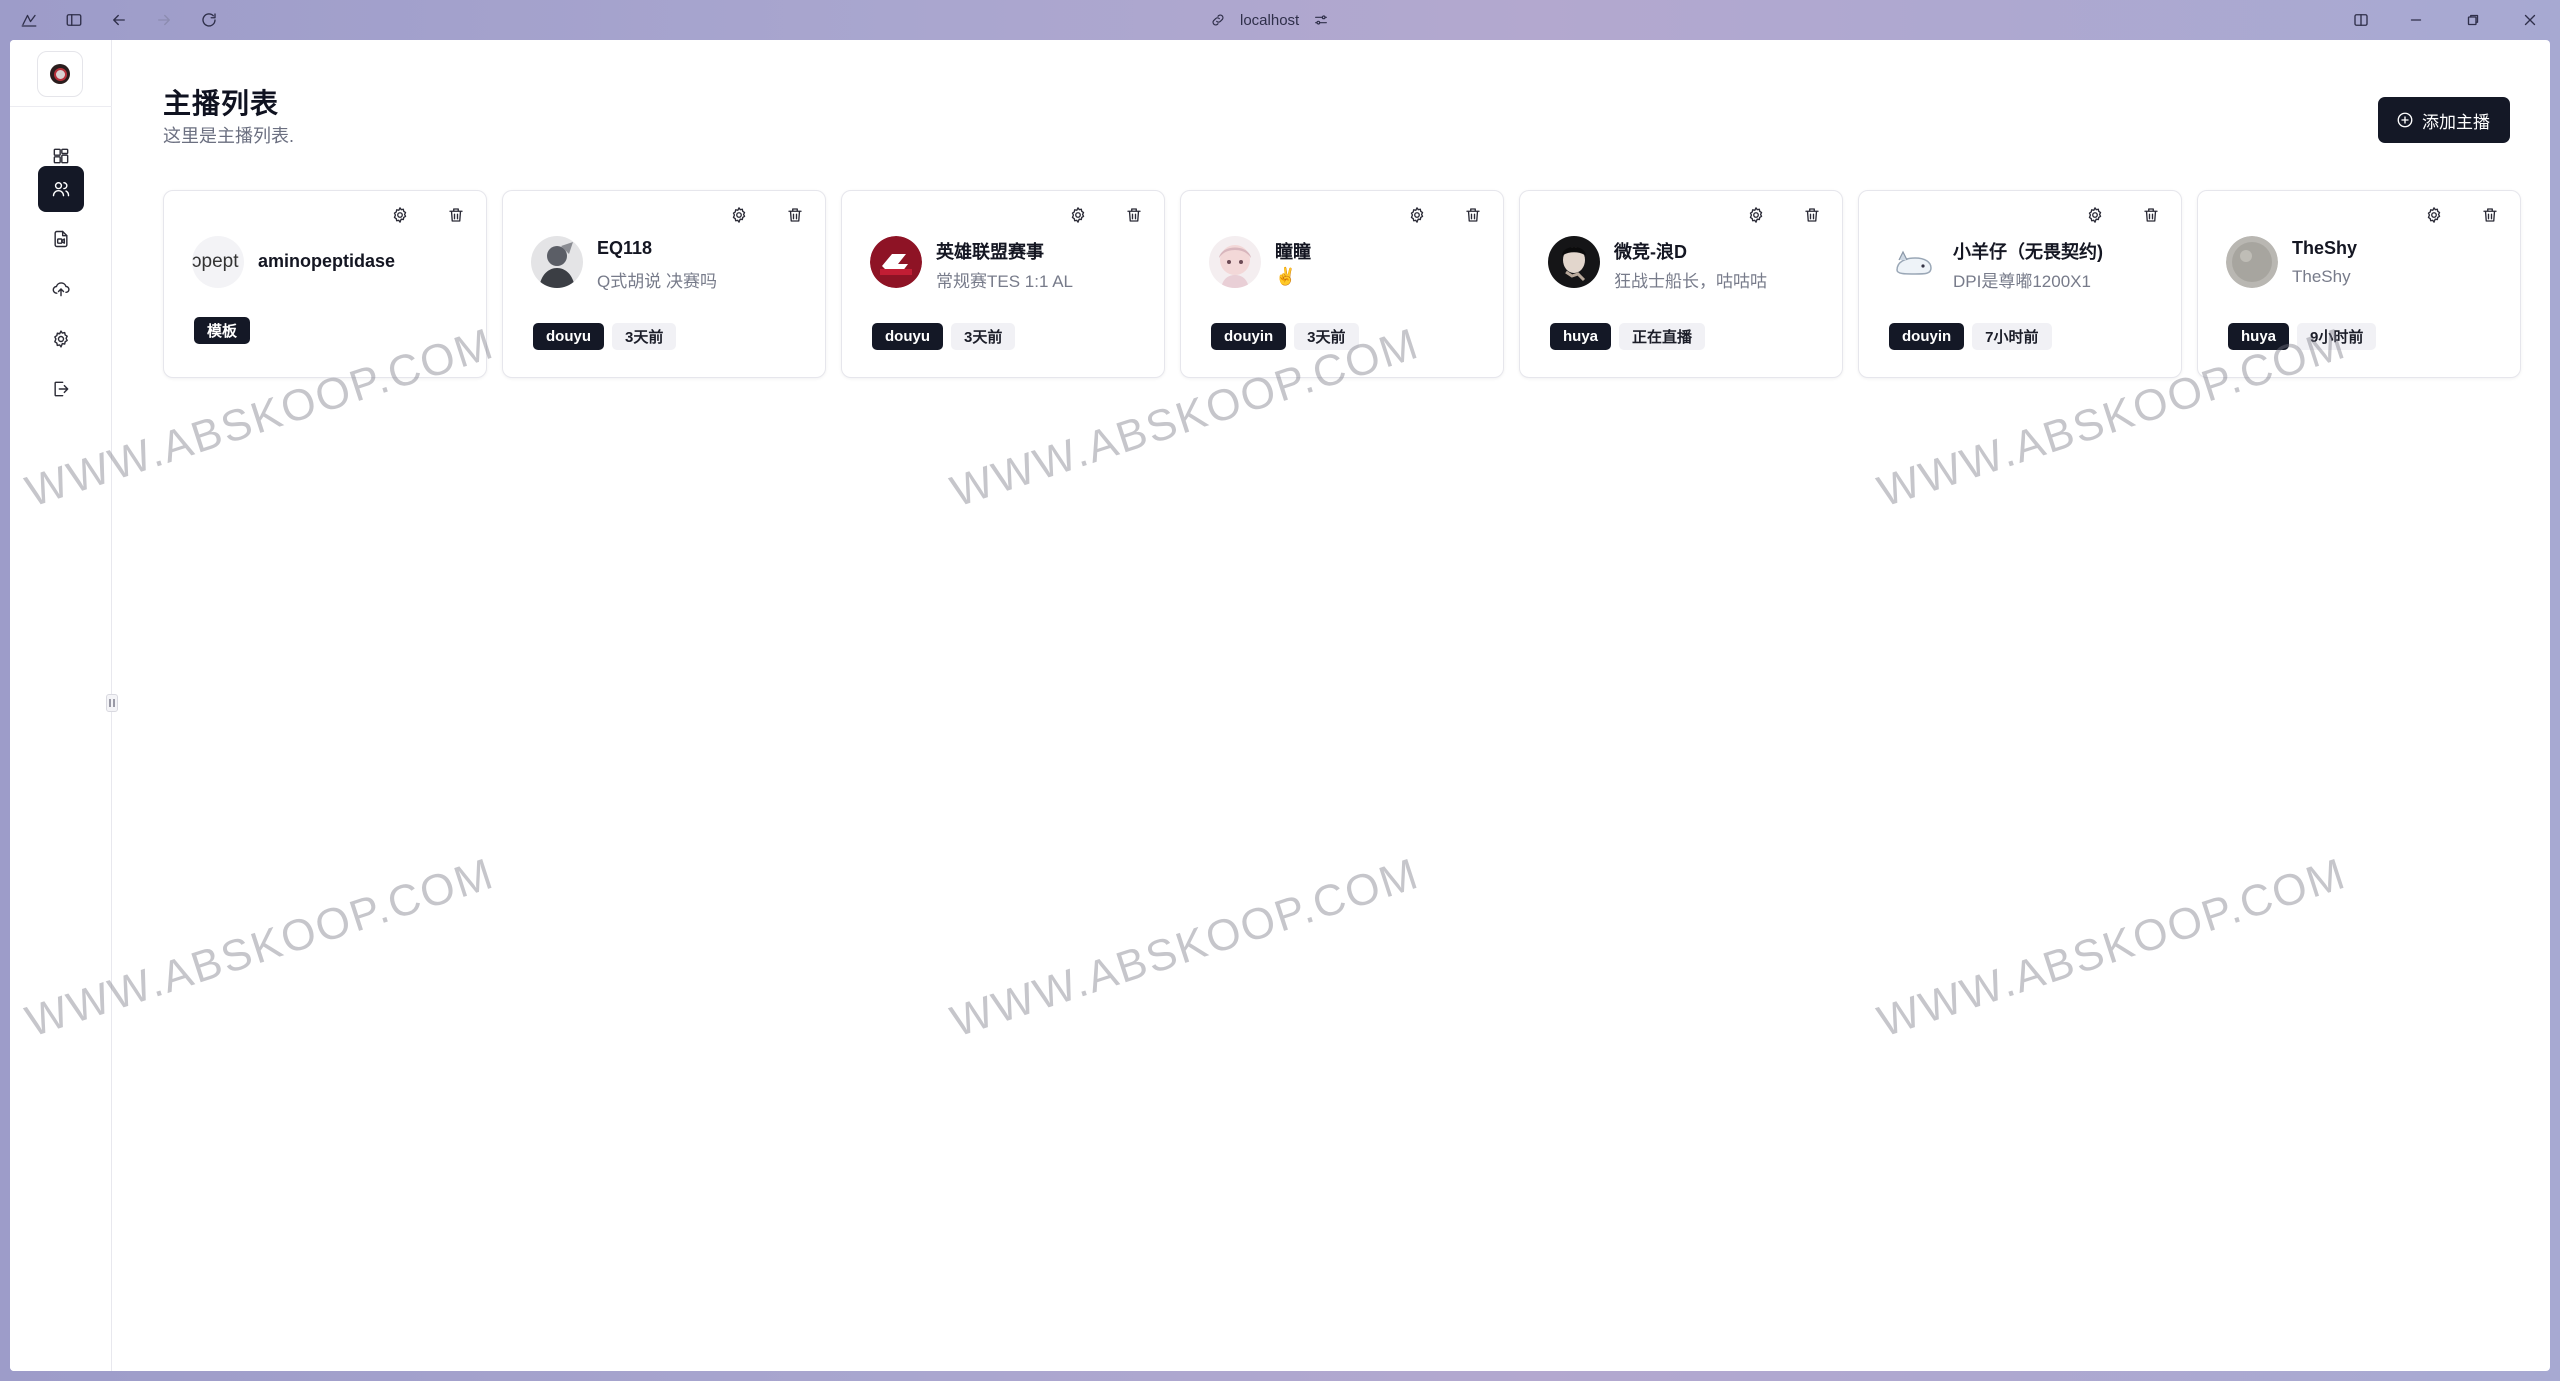 The height and width of the screenshot is (1381, 2560). I want to click on stream-title: Q式胡说 决赛吗, so click(657, 281).